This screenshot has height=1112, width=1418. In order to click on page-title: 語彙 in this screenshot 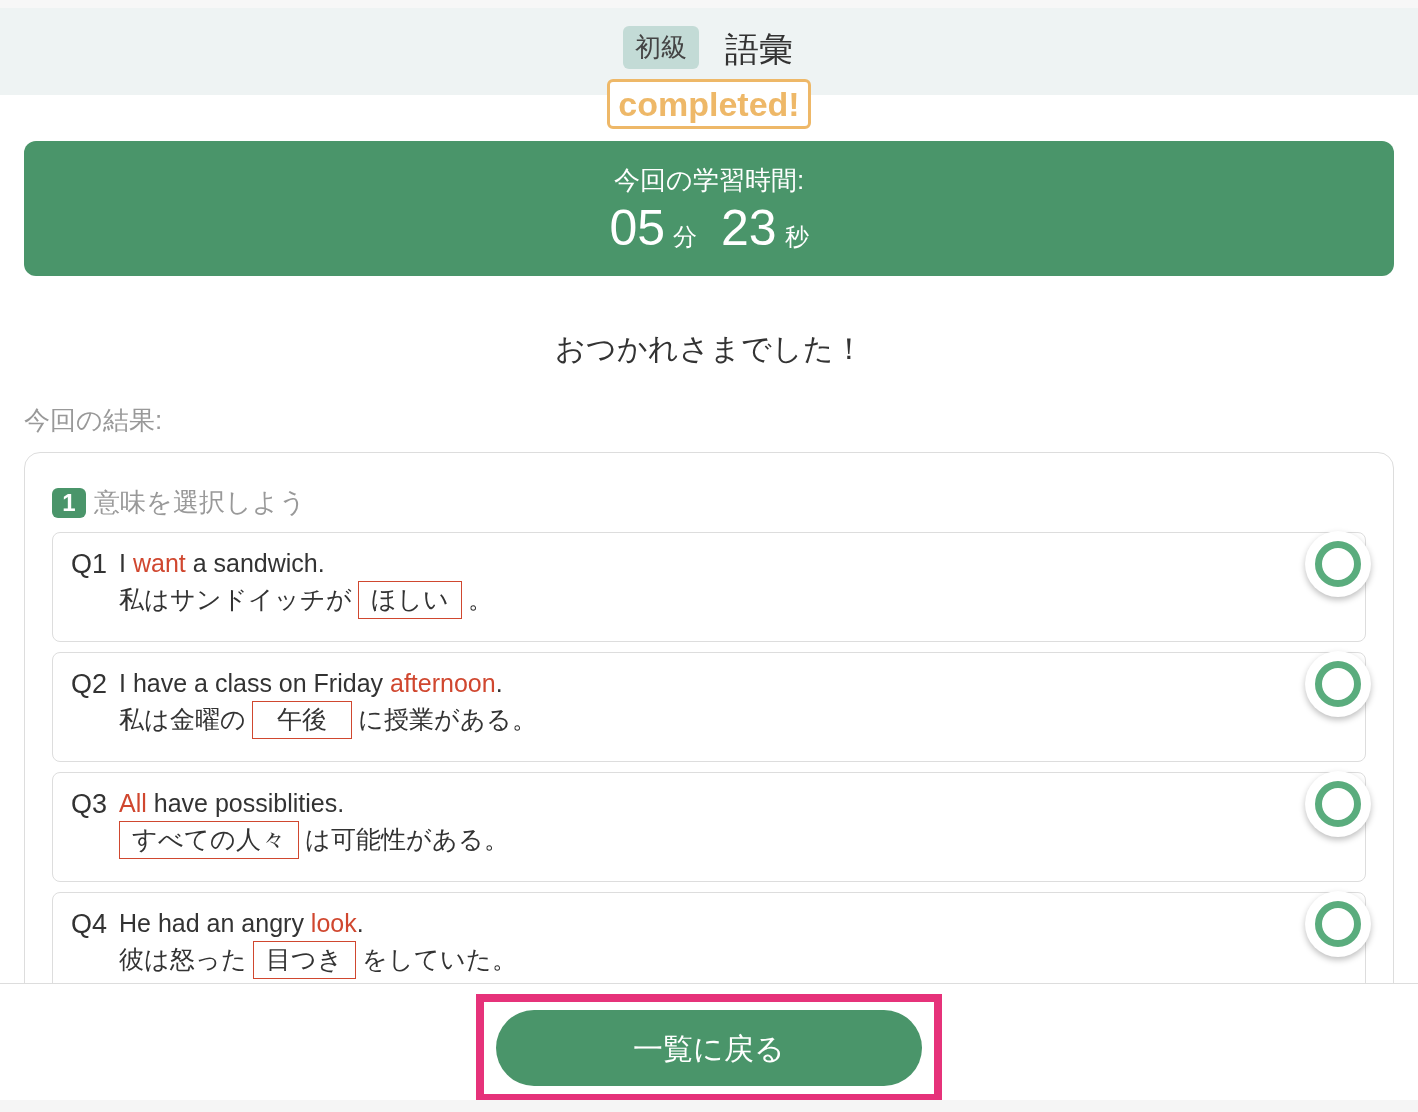, I will do `click(759, 49)`.